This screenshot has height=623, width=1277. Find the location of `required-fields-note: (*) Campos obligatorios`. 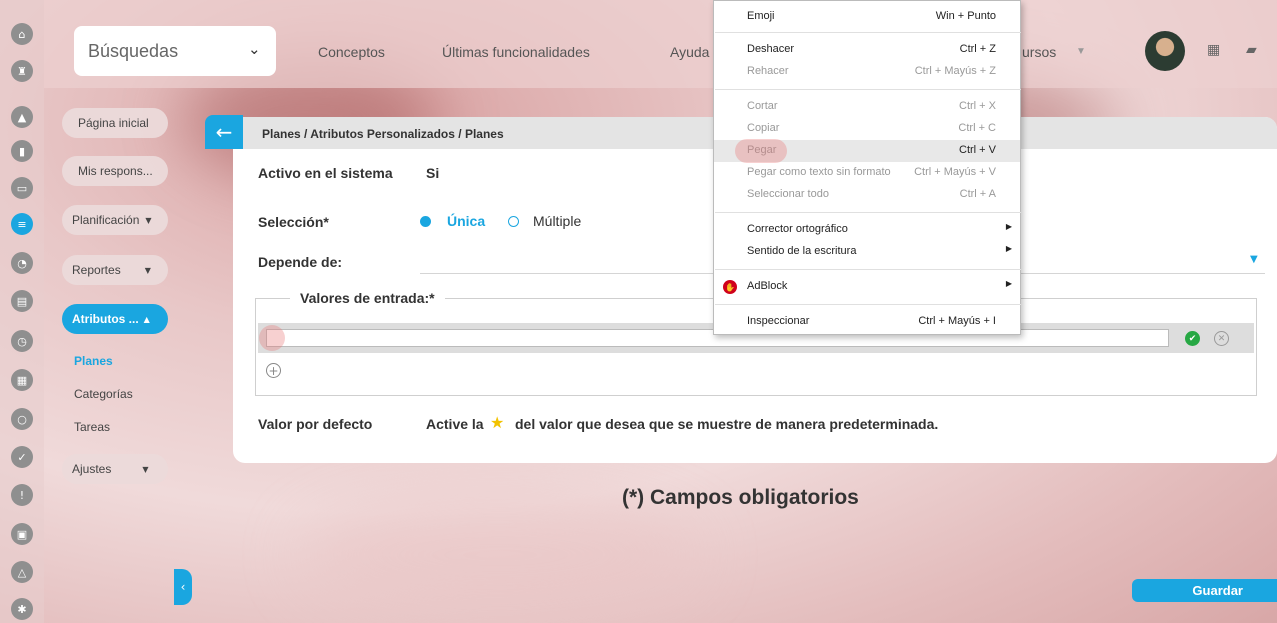

required-fields-note: (*) Campos obligatorios is located at coordinates (740, 497).